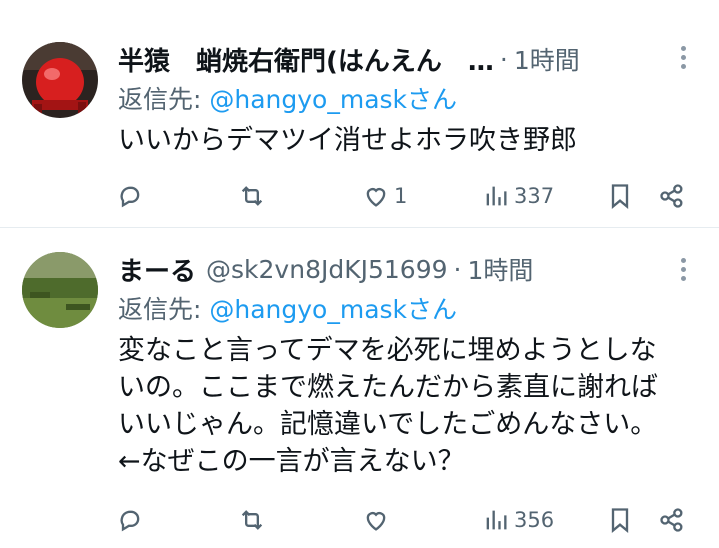 This screenshot has height=548, width=719. I want to click on views-button: 356, so click(518, 520).